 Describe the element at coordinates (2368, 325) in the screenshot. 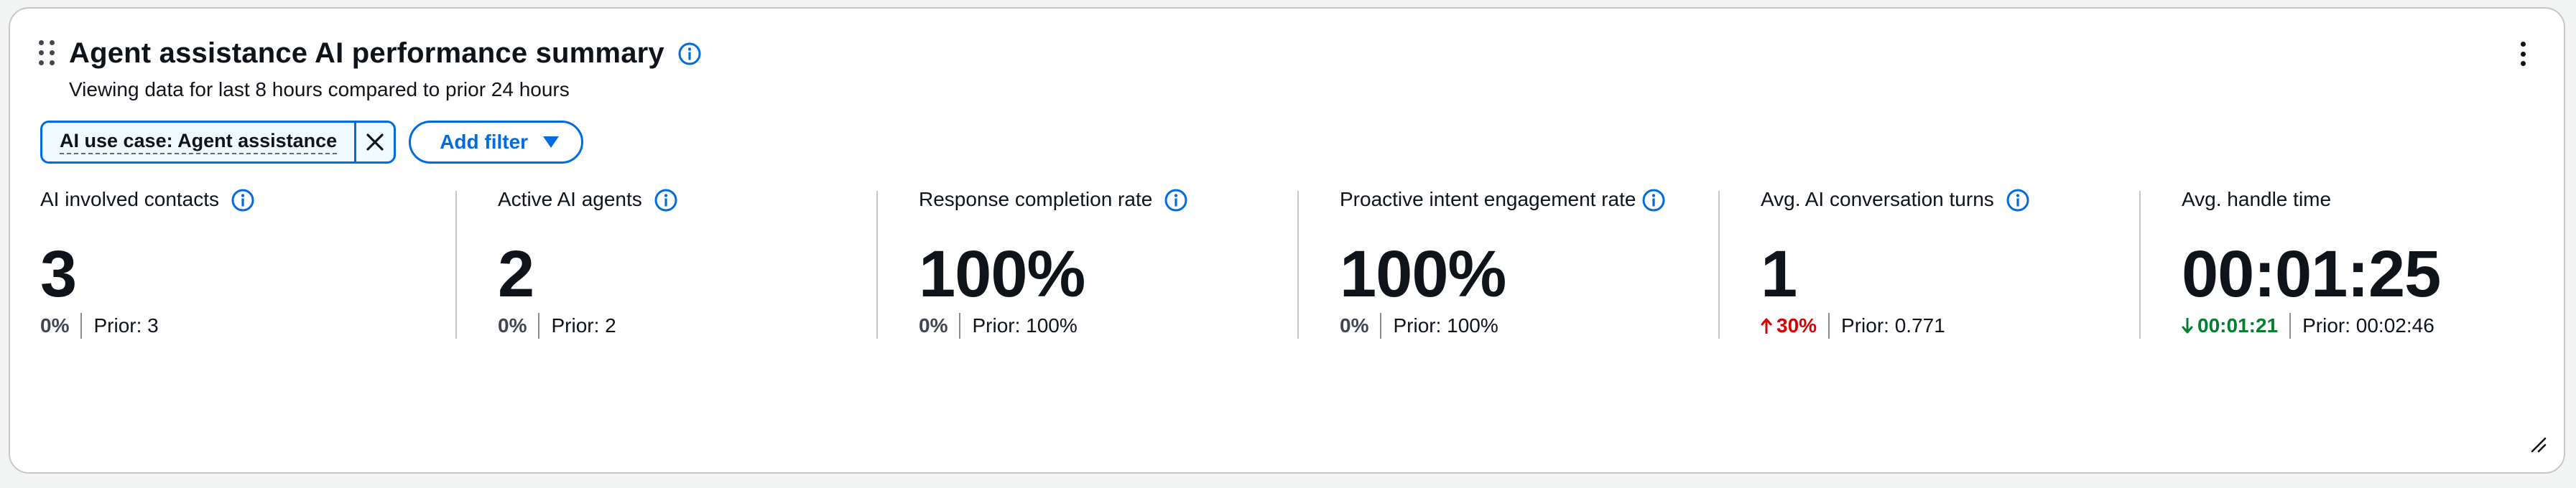

I see `metric-prior: Prior: 00:02:46` at that location.